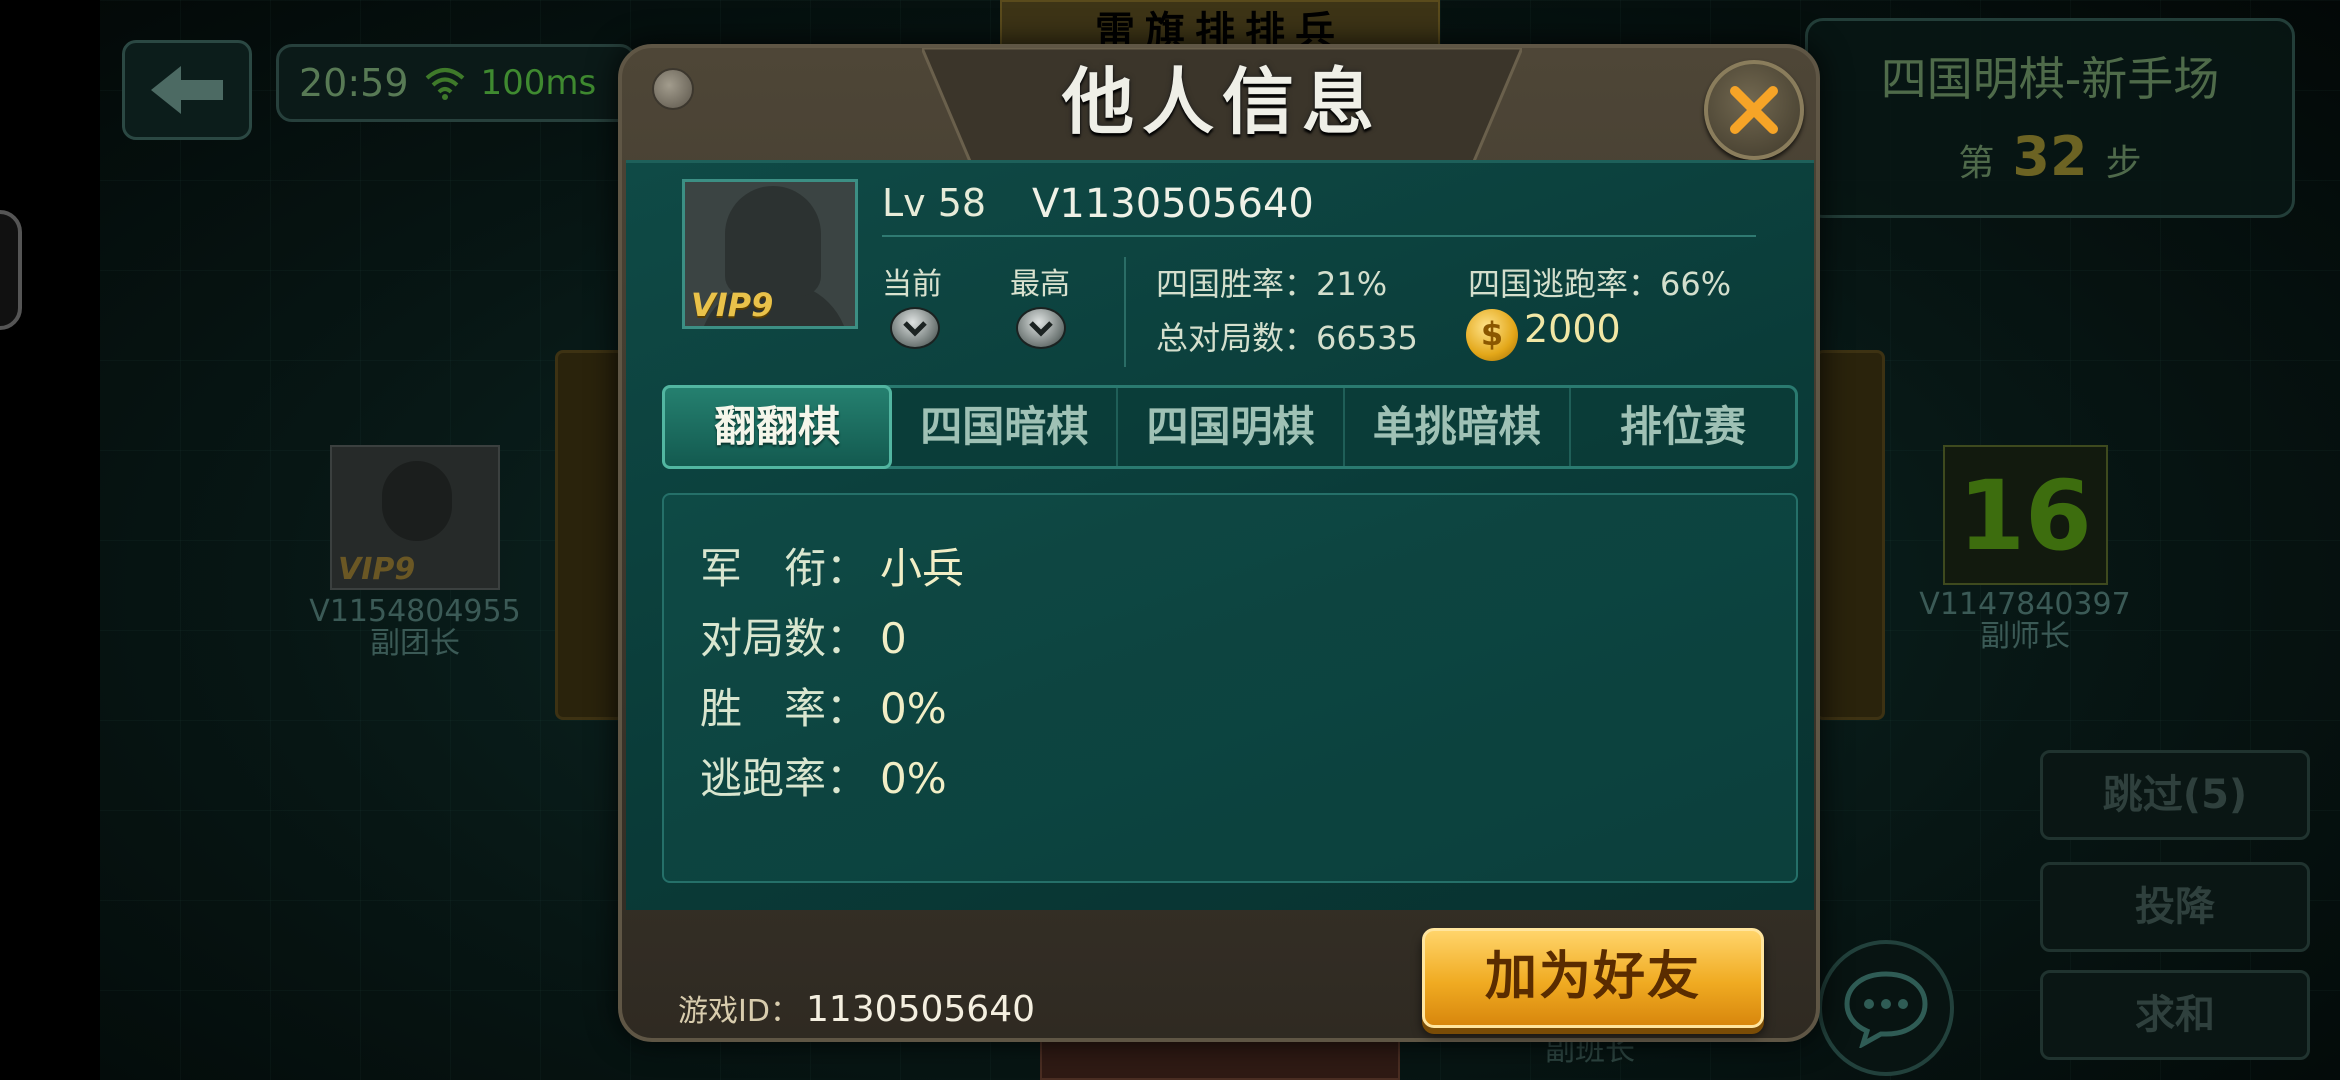 This screenshot has height=1080, width=2340. What do you see at coordinates (912, 284) in the screenshot?
I see `current-rank-label: 当前` at bounding box center [912, 284].